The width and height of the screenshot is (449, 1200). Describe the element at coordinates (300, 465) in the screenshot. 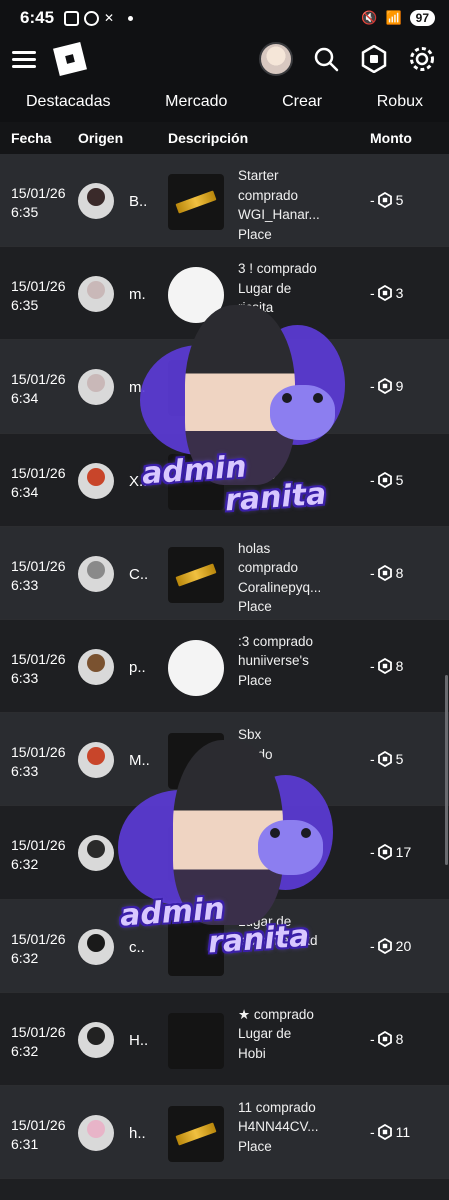

I see `transaction-description: Lugar ildollie` at that location.